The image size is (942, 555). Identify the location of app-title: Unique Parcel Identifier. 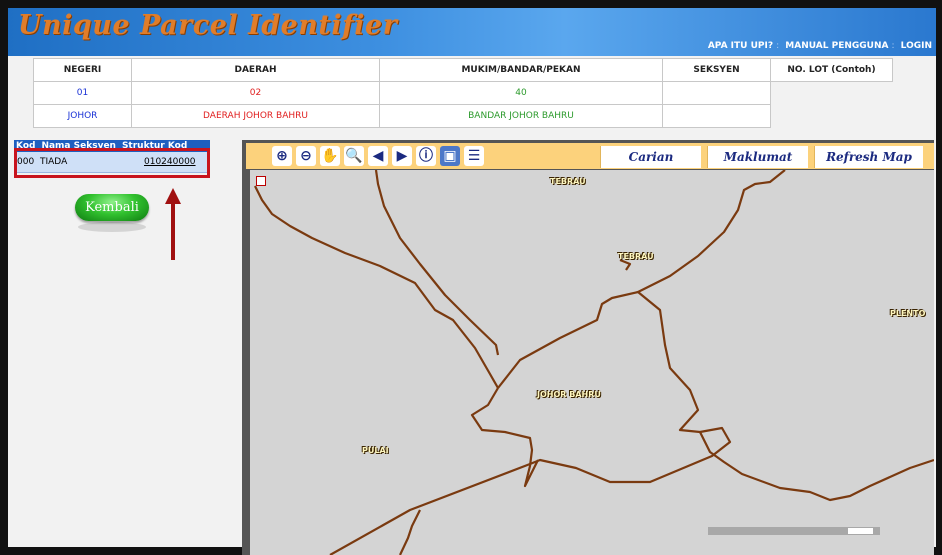
(208, 25).